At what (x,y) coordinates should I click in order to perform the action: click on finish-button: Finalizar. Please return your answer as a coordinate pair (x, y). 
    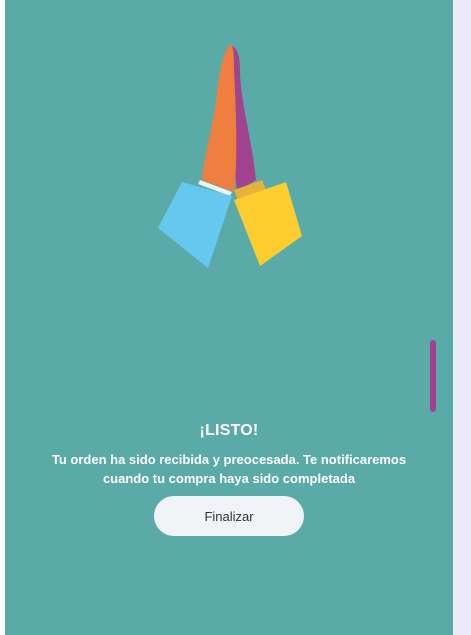
    Looking at the image, I should click on (229, 516).